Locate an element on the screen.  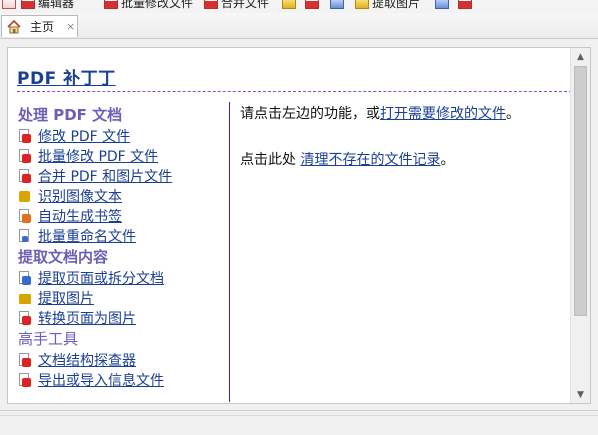
instruction-line-clean: 点击此处 清理不存在的文件记录。 is located at coordinates (405, 160).